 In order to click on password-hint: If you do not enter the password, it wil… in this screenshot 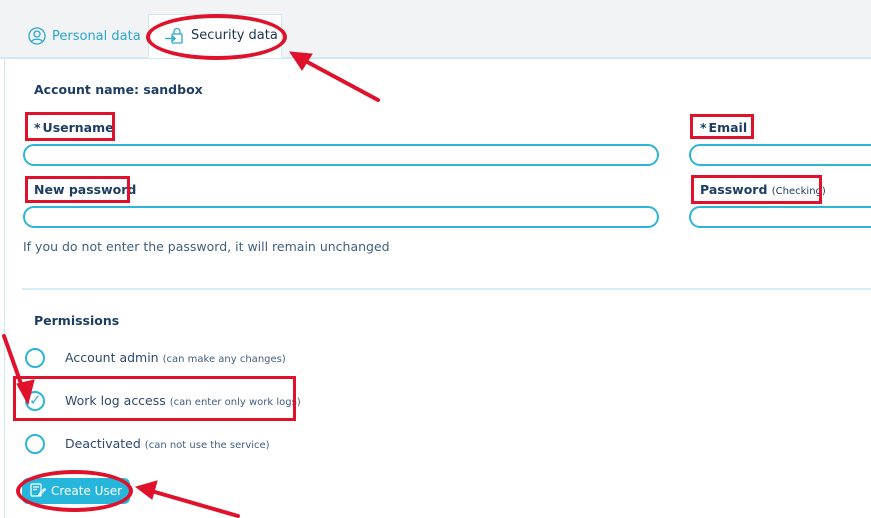, I will do `click(206, 246)`.